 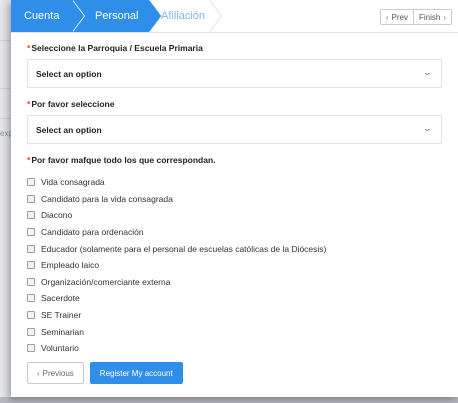 I want to click on checkbox-organizacion-externa: Organización/comerciante externa, so click(x=234, y=282).